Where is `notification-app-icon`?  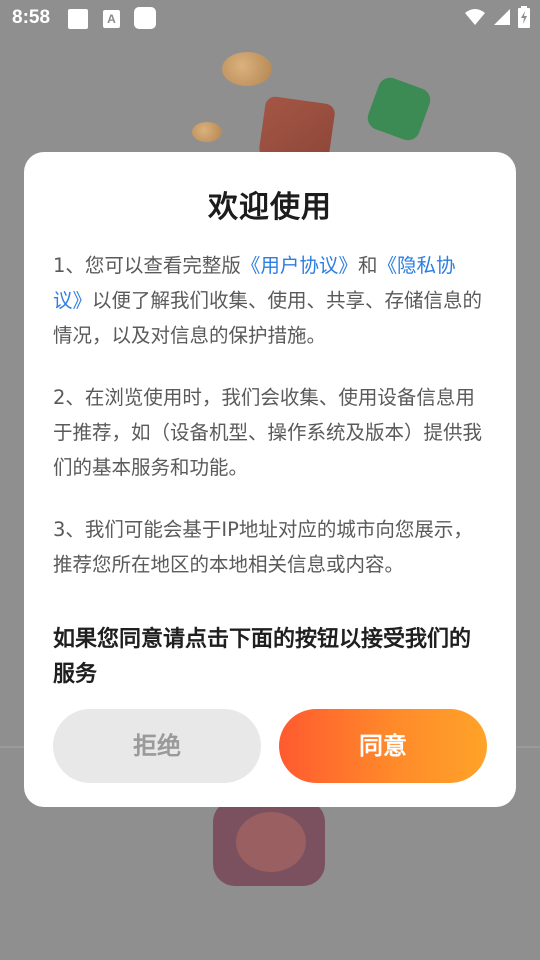 notification-app-icon is located at coordinates (145, 18).